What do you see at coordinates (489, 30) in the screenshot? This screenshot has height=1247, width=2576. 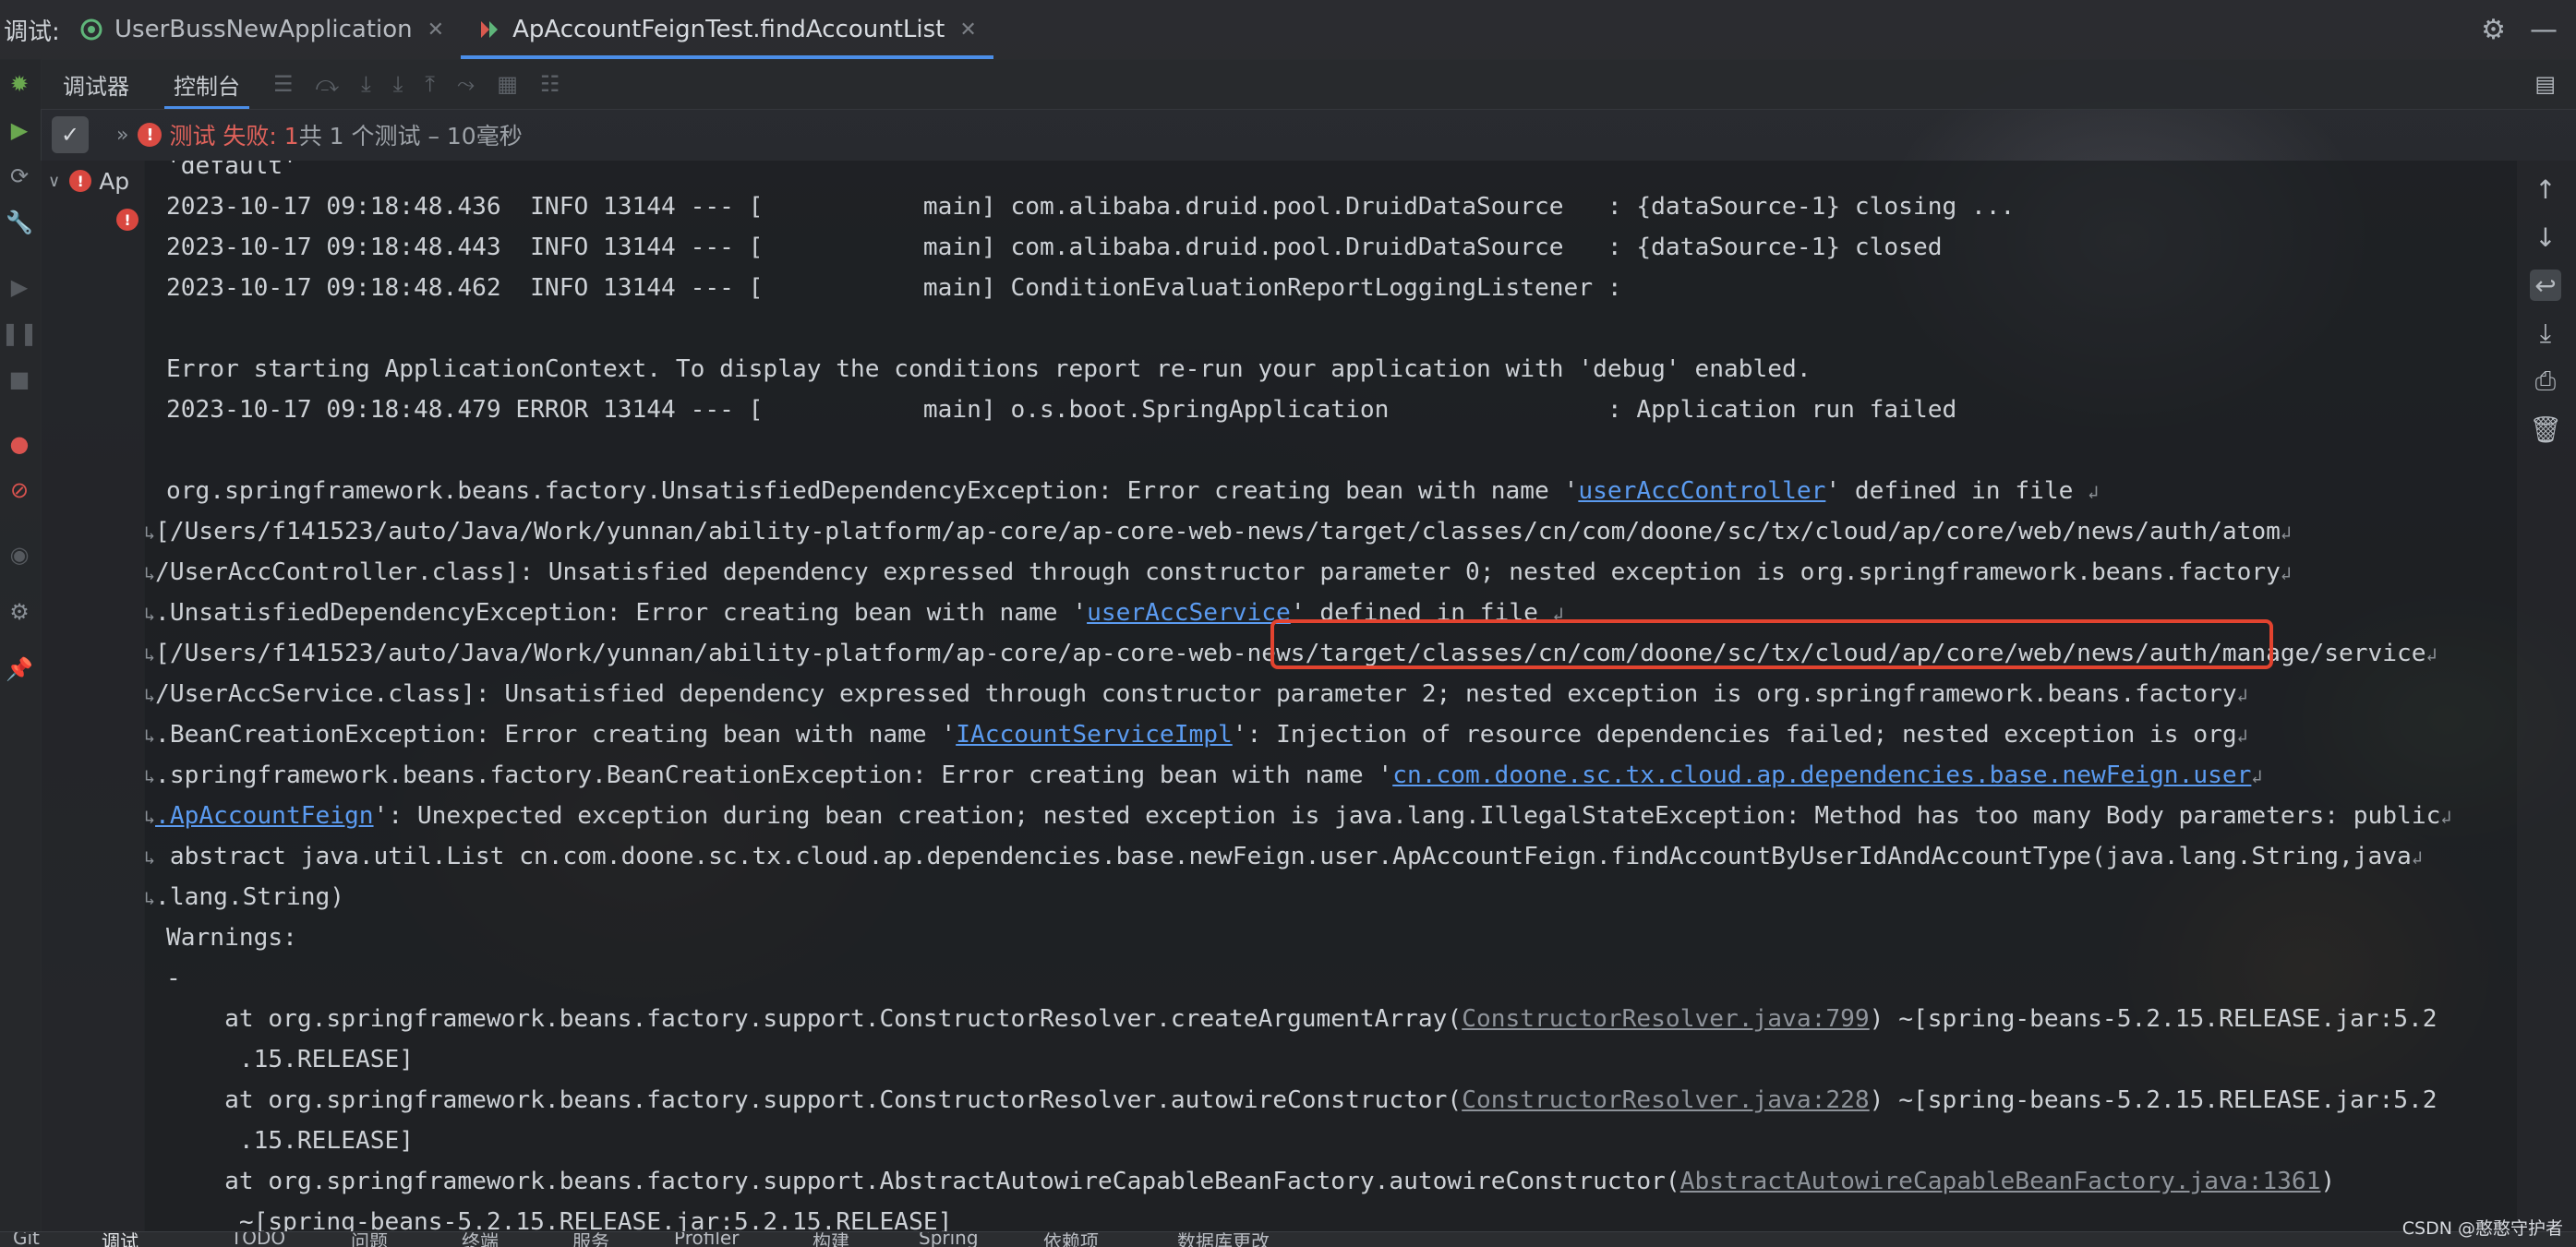 I see `test-run-icon` at bounding box center [489, 30].